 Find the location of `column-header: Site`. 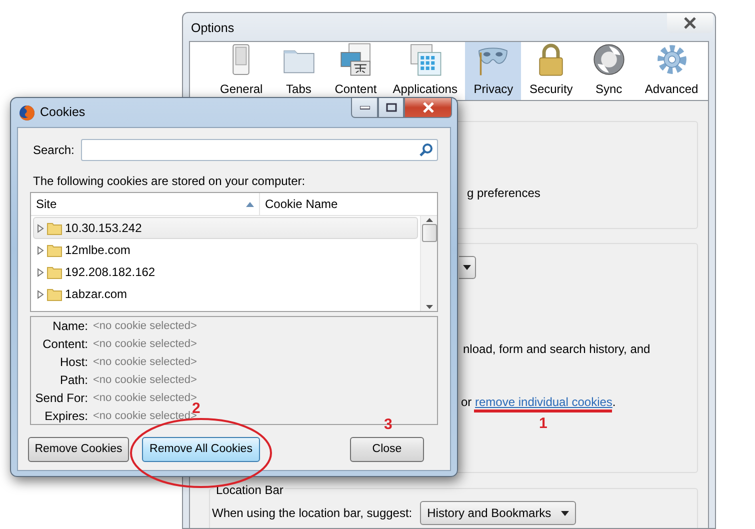

column-header: Site is located at coordinates (145, 204).